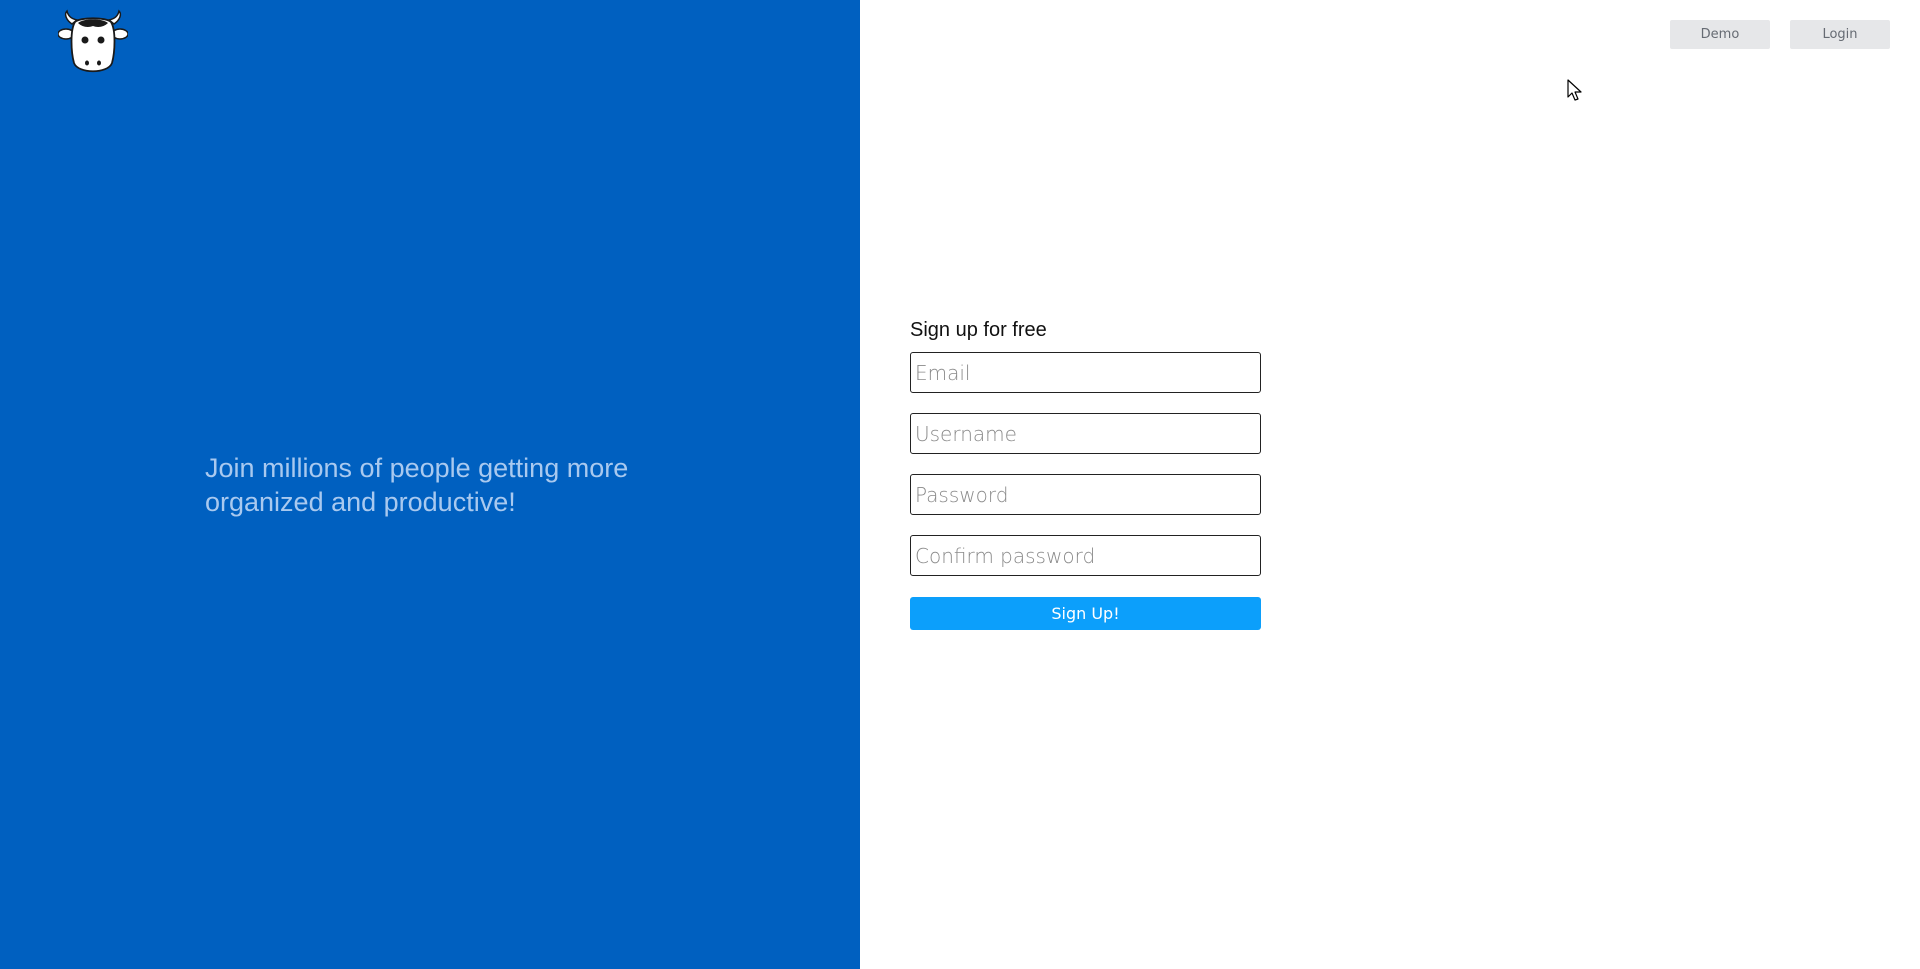 This screenshot has width=1920, height=969. What do you see at coordinates (1085, 613) in the screenshot?
I see `sign-up-button: Sign Up!` at bounding box center [1085, 613].